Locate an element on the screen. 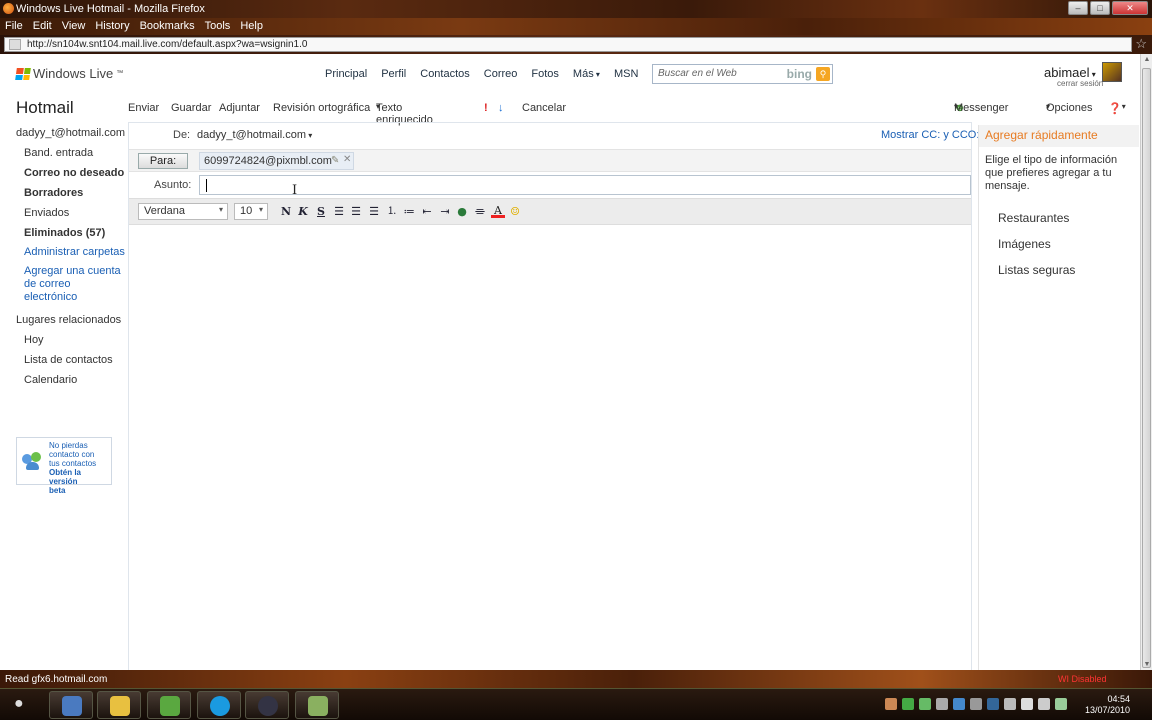  nav-principal: Principal is located at coordinates (346, 74).